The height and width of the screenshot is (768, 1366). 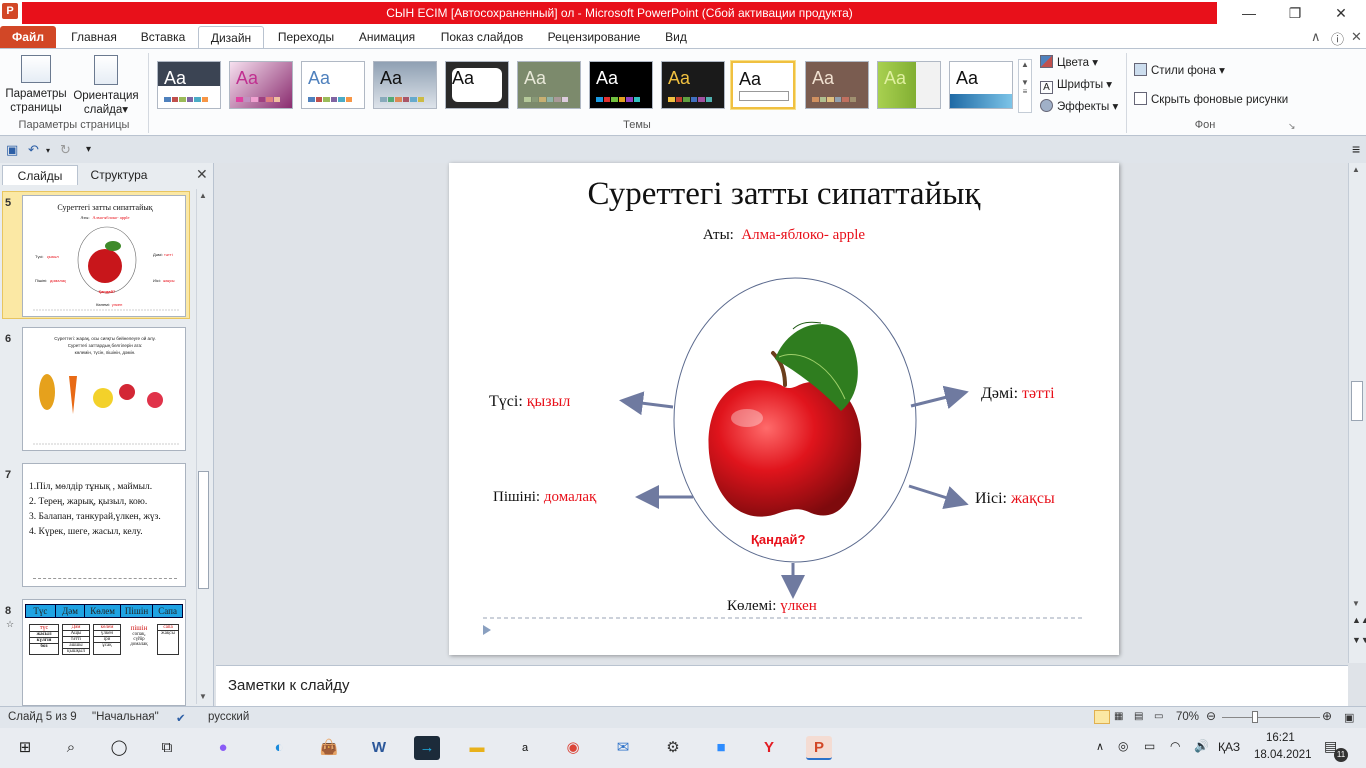 What do you see at coordinates (693, 85) in the screenshot?
I see `theme-black-gold: Aa` at bounding box center [693, 85].